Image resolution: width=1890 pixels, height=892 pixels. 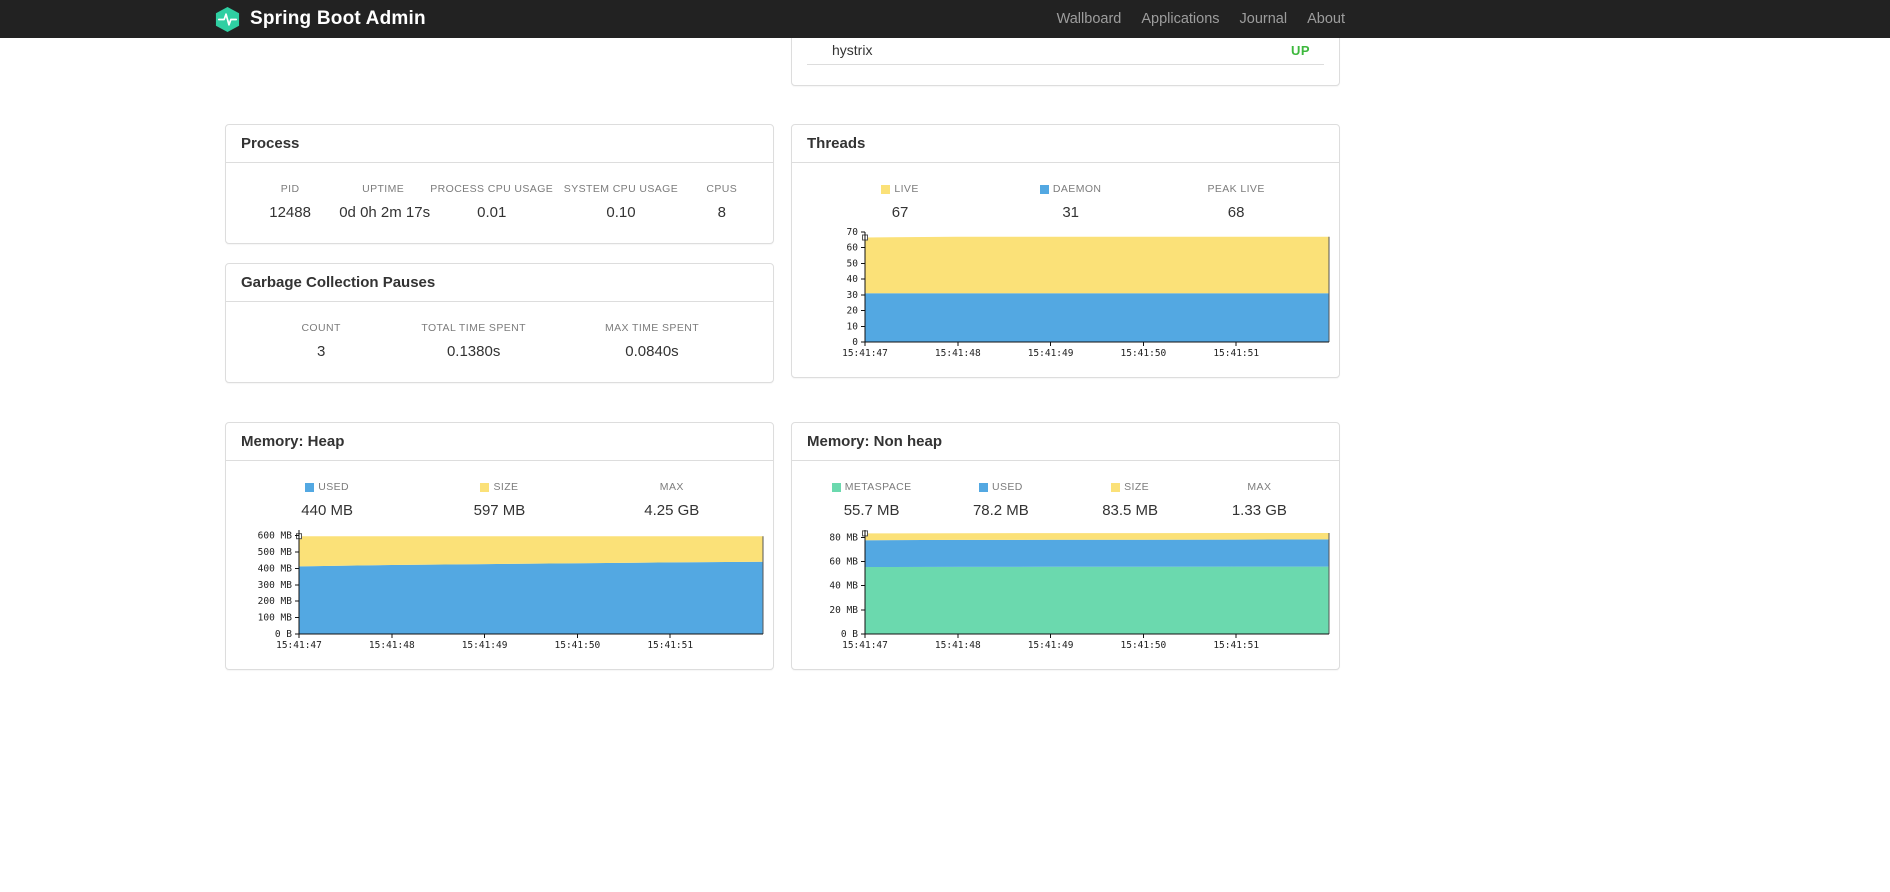 I want to click on spring-boot-admin-logo-icon, so click(x=227, y=19).